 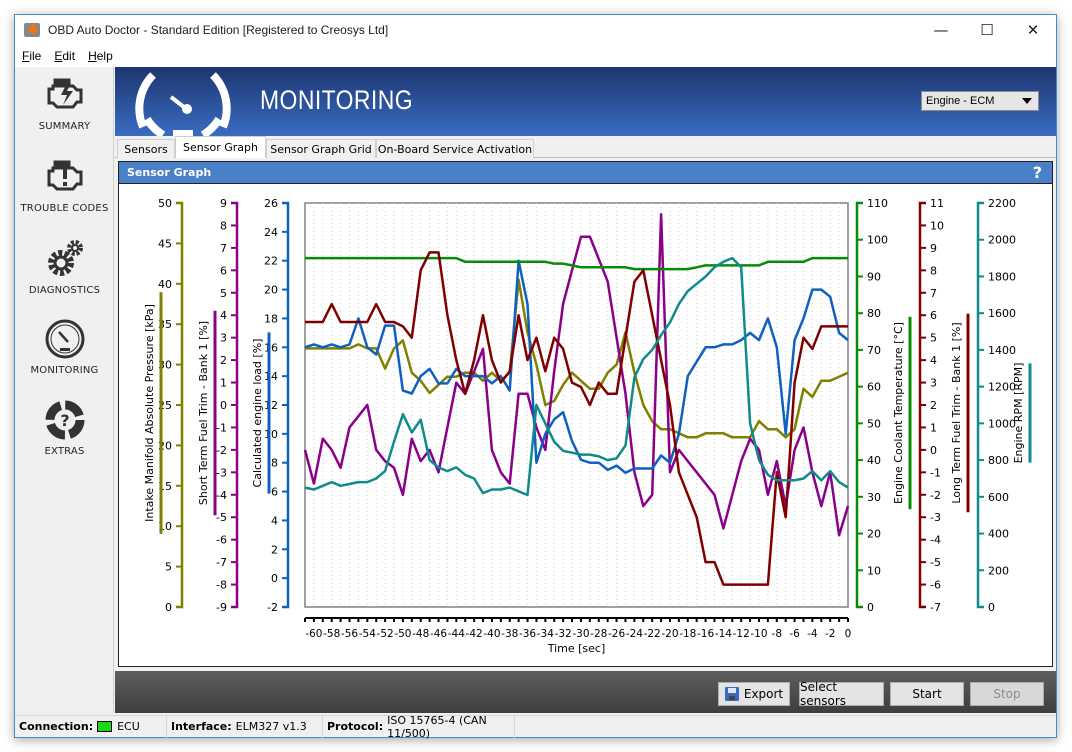 I want to click on tab-sensor-graph: Sensor Graph, so click(x=220, y=147).